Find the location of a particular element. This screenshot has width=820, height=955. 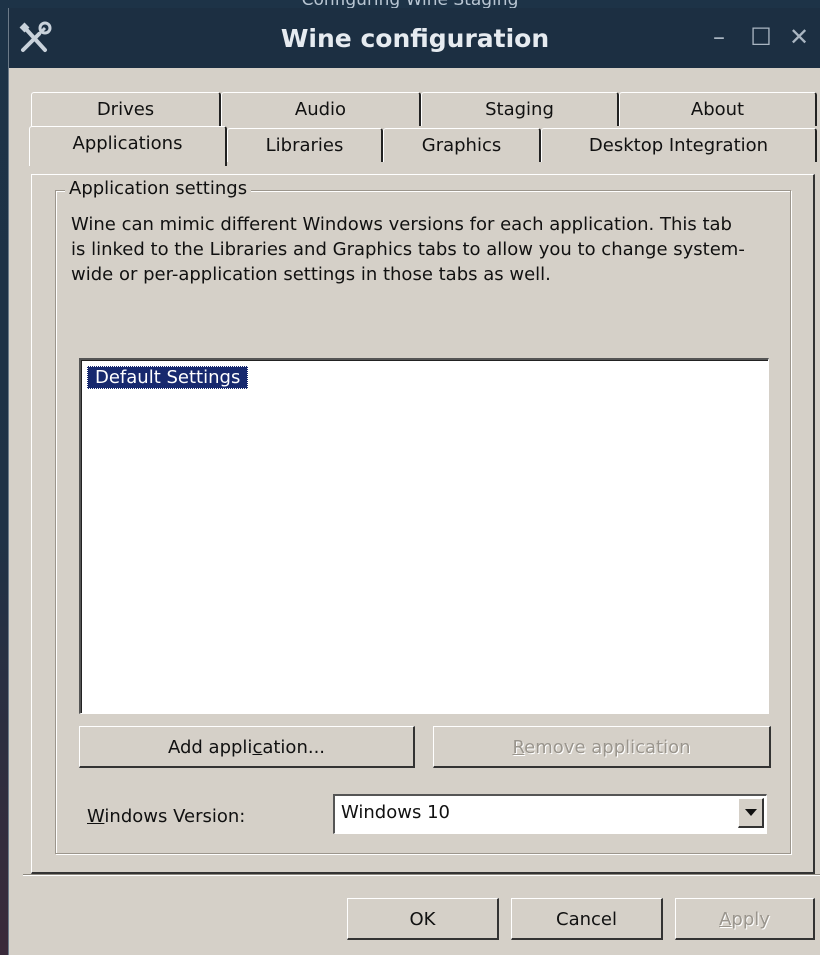

windows-version-select: Windows 10 is located at coordinates (550, 814).